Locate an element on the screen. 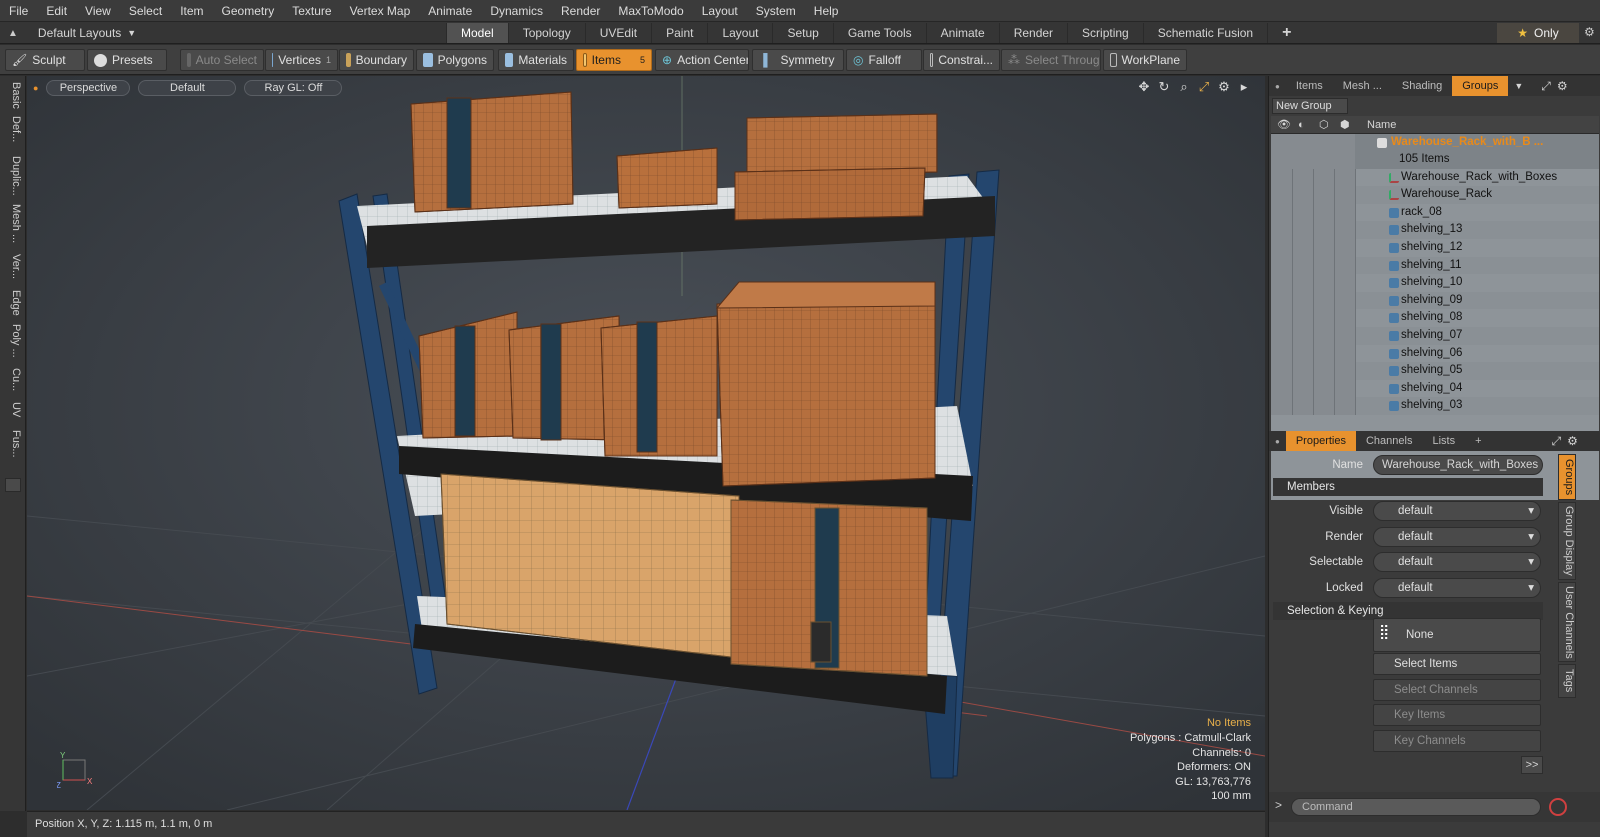 Image resolution: width=1600 pixels, height=837 pixels. menu-geometry: Geometry is located at coordinates (248, 11).